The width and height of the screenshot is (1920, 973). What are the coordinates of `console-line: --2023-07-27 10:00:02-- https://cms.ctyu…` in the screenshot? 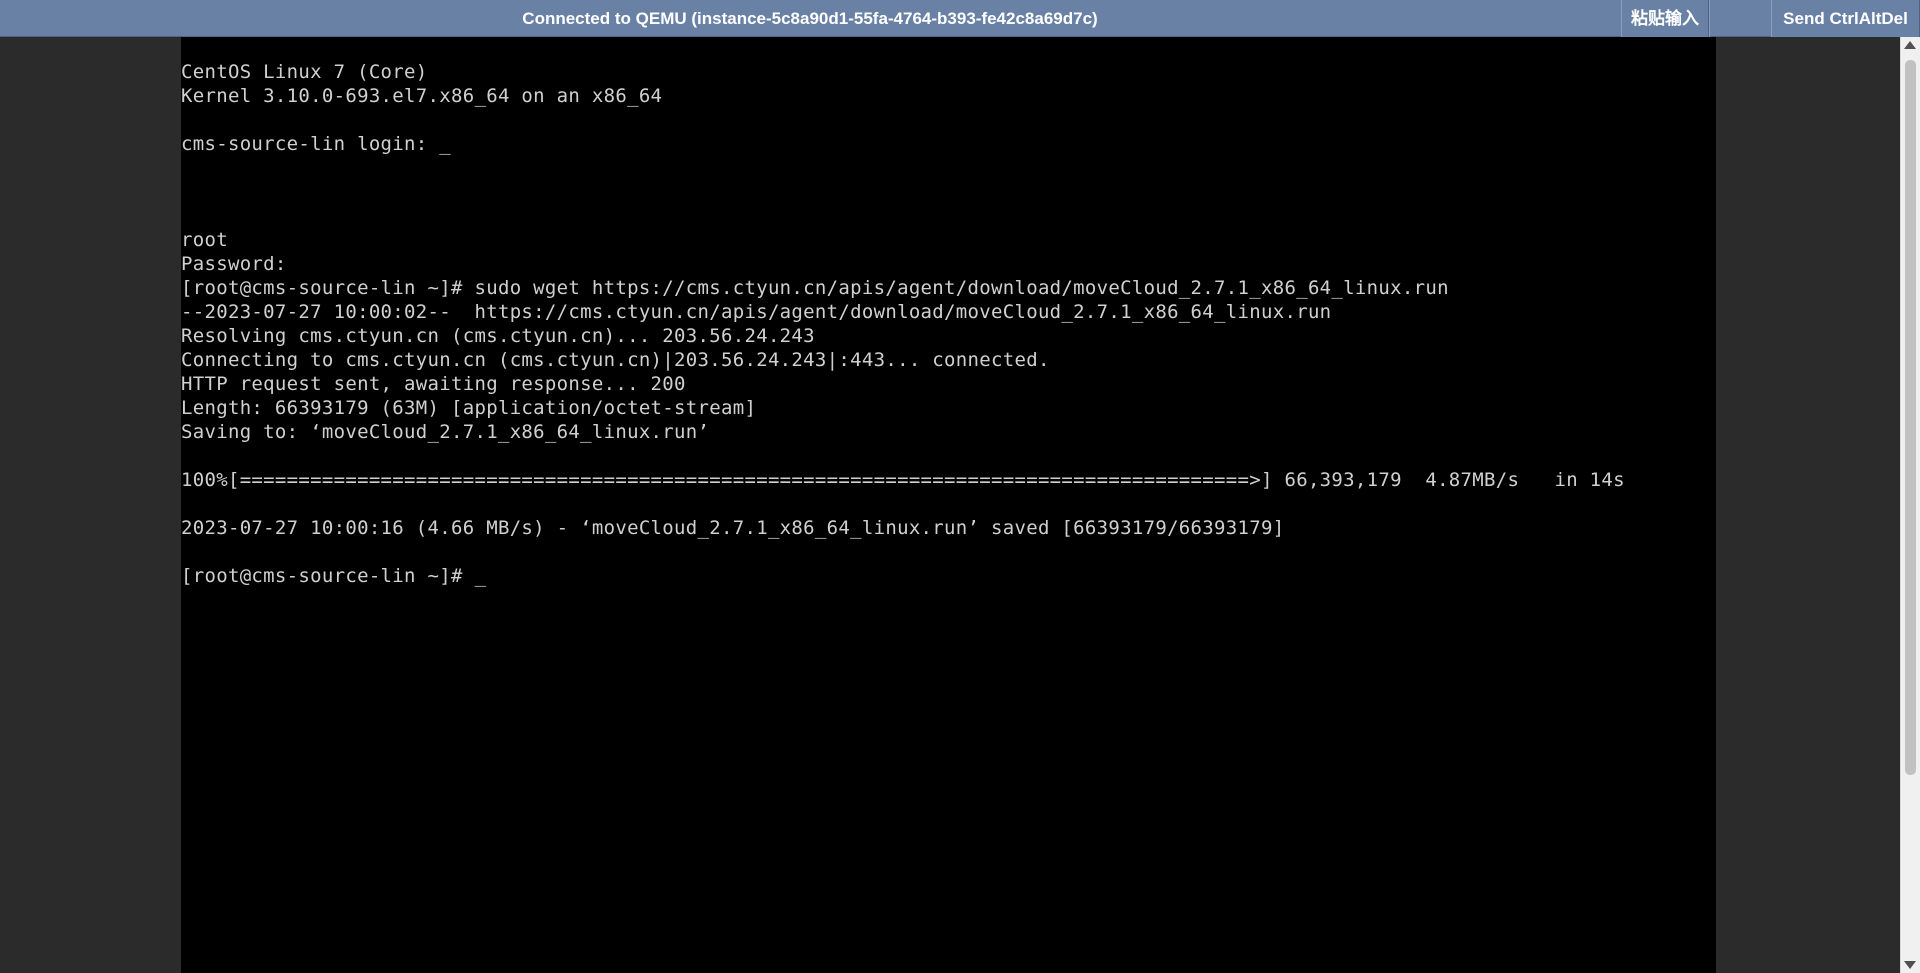 It's located at (756, 312).